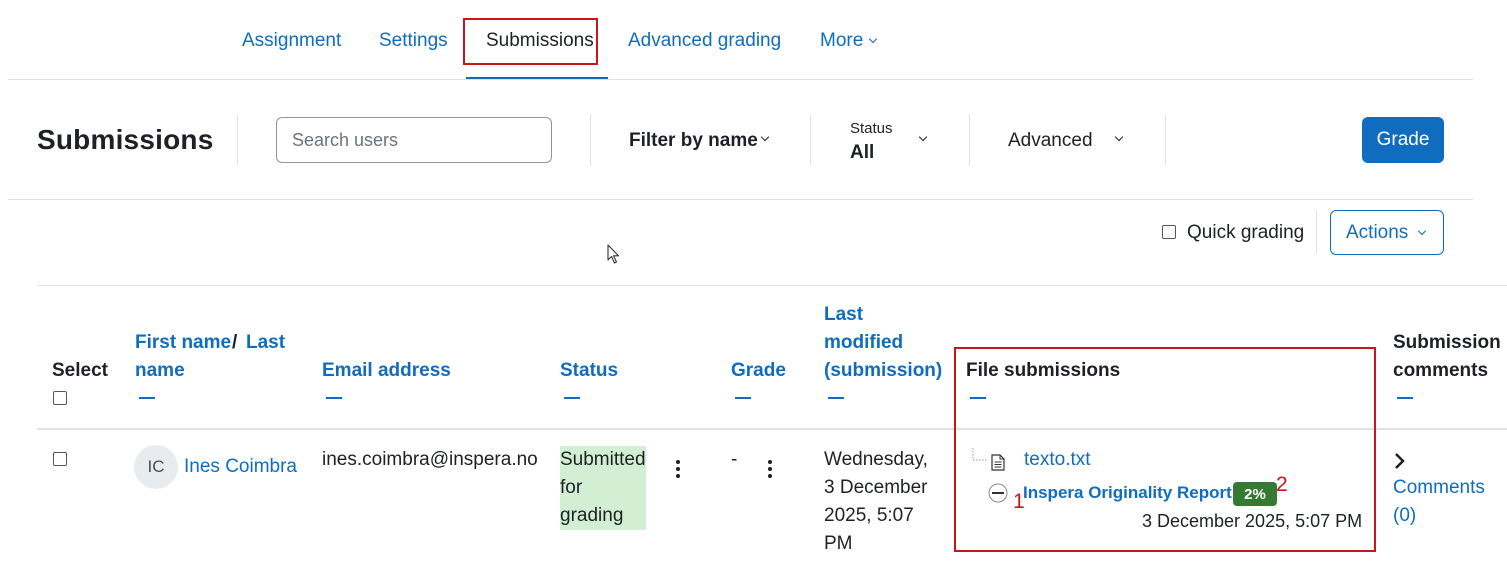 This screenshot has height=565, width=1507. Describe the element at coordinates (530, 41) in the screenshot. I see `highlight-box-submissions-tab` at that location.